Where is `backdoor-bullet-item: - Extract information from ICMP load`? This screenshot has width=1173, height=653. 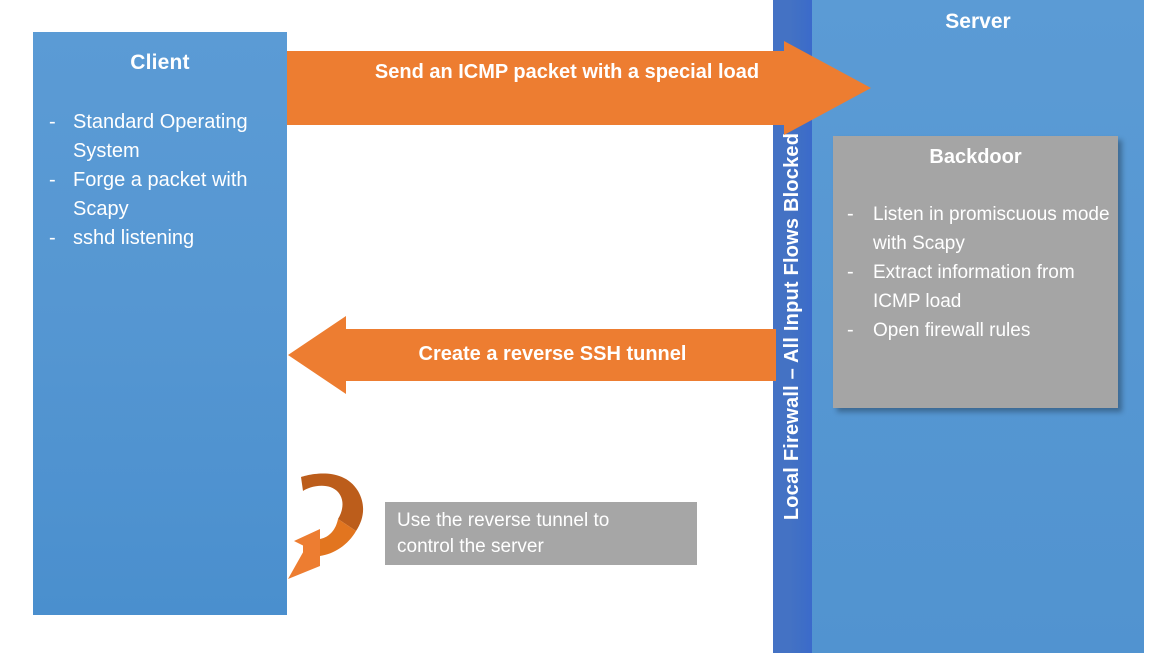
backdoor-bullet-item: - Extract information from ICMP load is located at coordinates (979, 287).